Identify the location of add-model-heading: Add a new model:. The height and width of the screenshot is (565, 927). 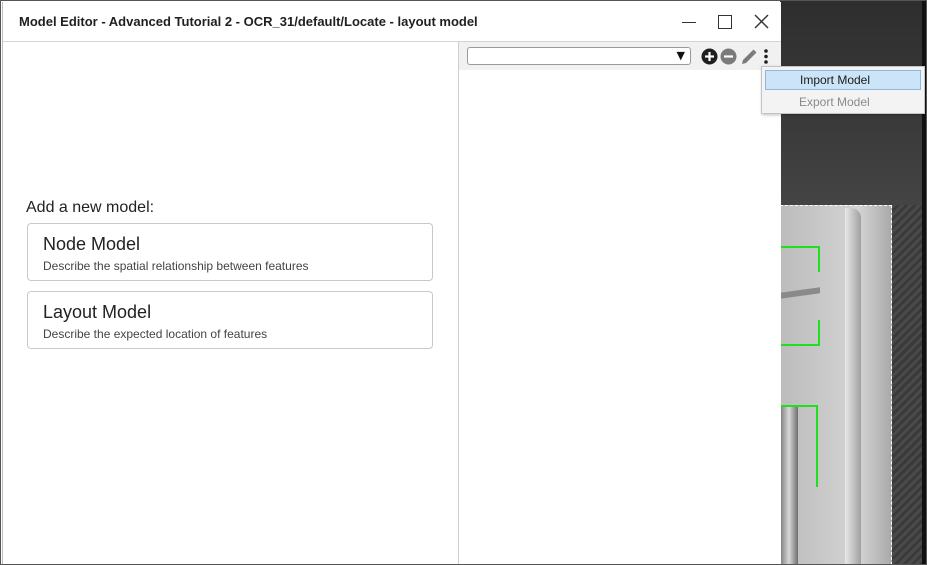
(90, 207).